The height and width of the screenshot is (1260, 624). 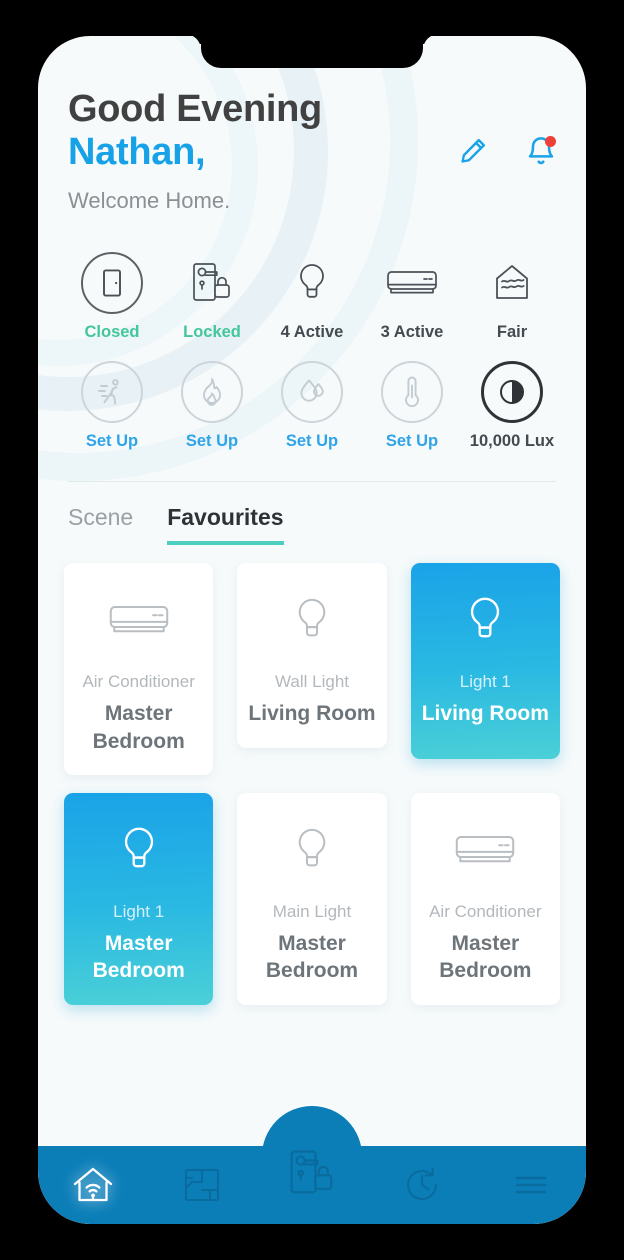 What do you see at coordinates (312, 655) in the screenshot?
I see `device-card-wall-light-living-room: Wall Light Living Room` at bounding box center [312, 655].